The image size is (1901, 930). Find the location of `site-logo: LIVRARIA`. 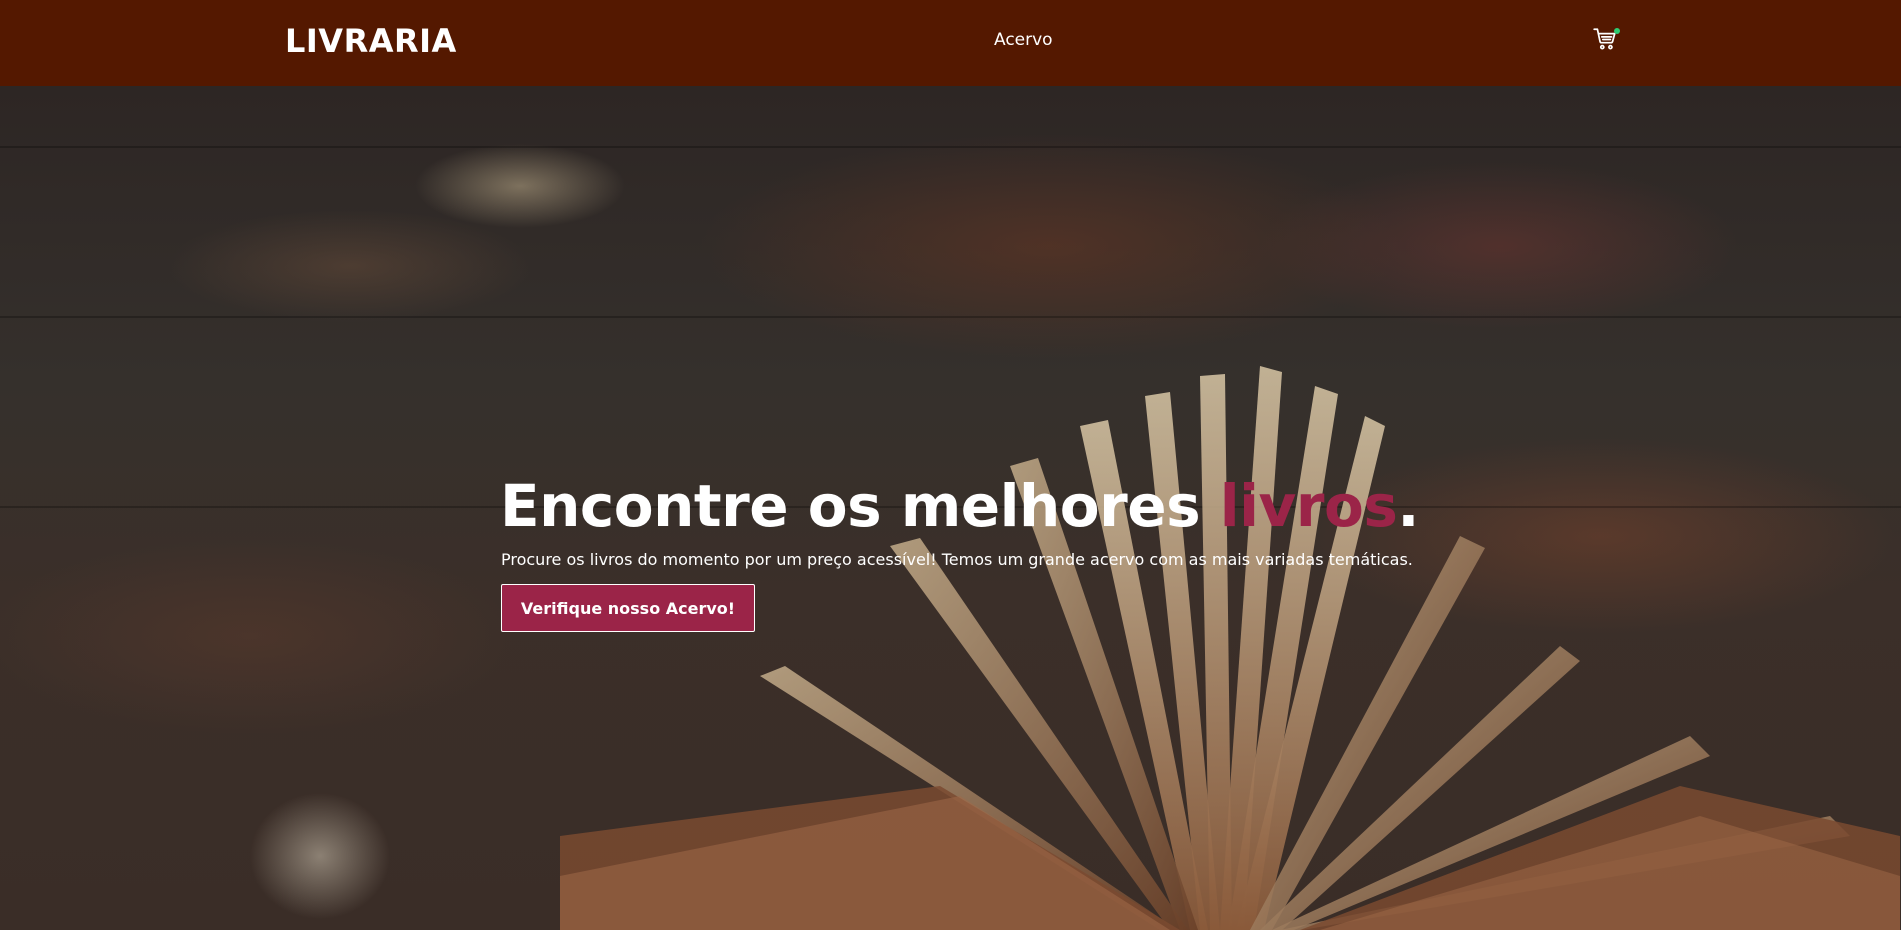

site-logo: LIVRARIA is located at coordinates (371, 41).